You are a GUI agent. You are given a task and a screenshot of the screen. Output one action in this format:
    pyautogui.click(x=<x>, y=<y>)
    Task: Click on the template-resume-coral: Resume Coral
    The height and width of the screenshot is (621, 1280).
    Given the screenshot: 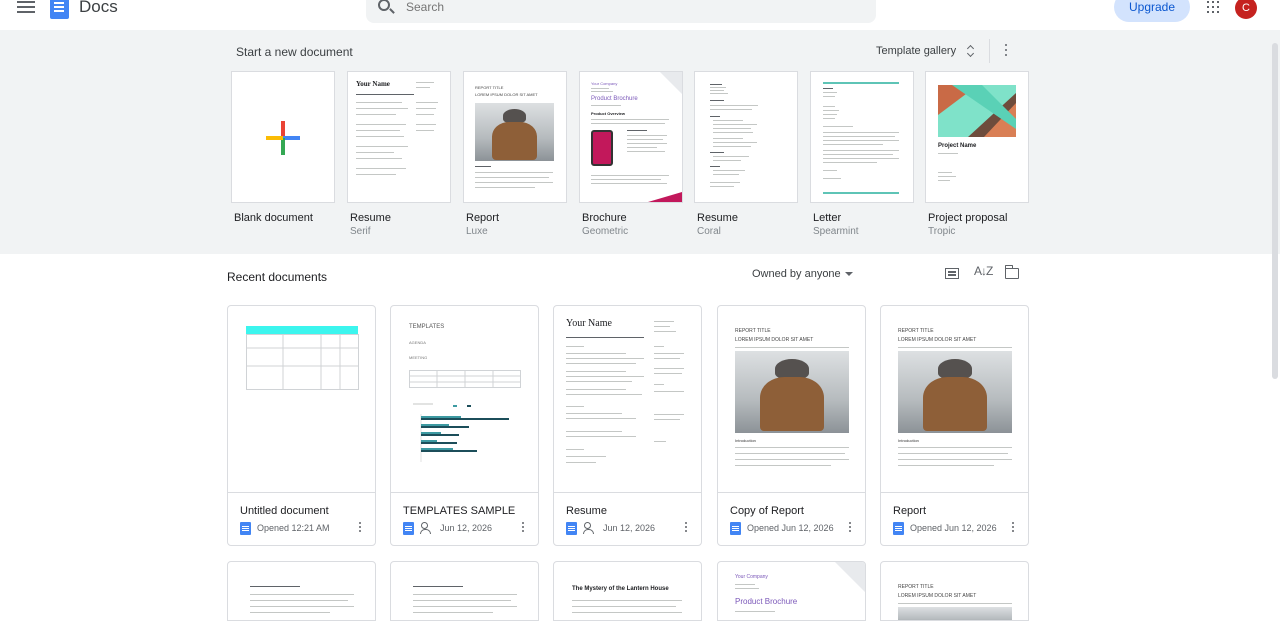 What is the action you would take?
    pyautogui.click(x=746, y=154)
    